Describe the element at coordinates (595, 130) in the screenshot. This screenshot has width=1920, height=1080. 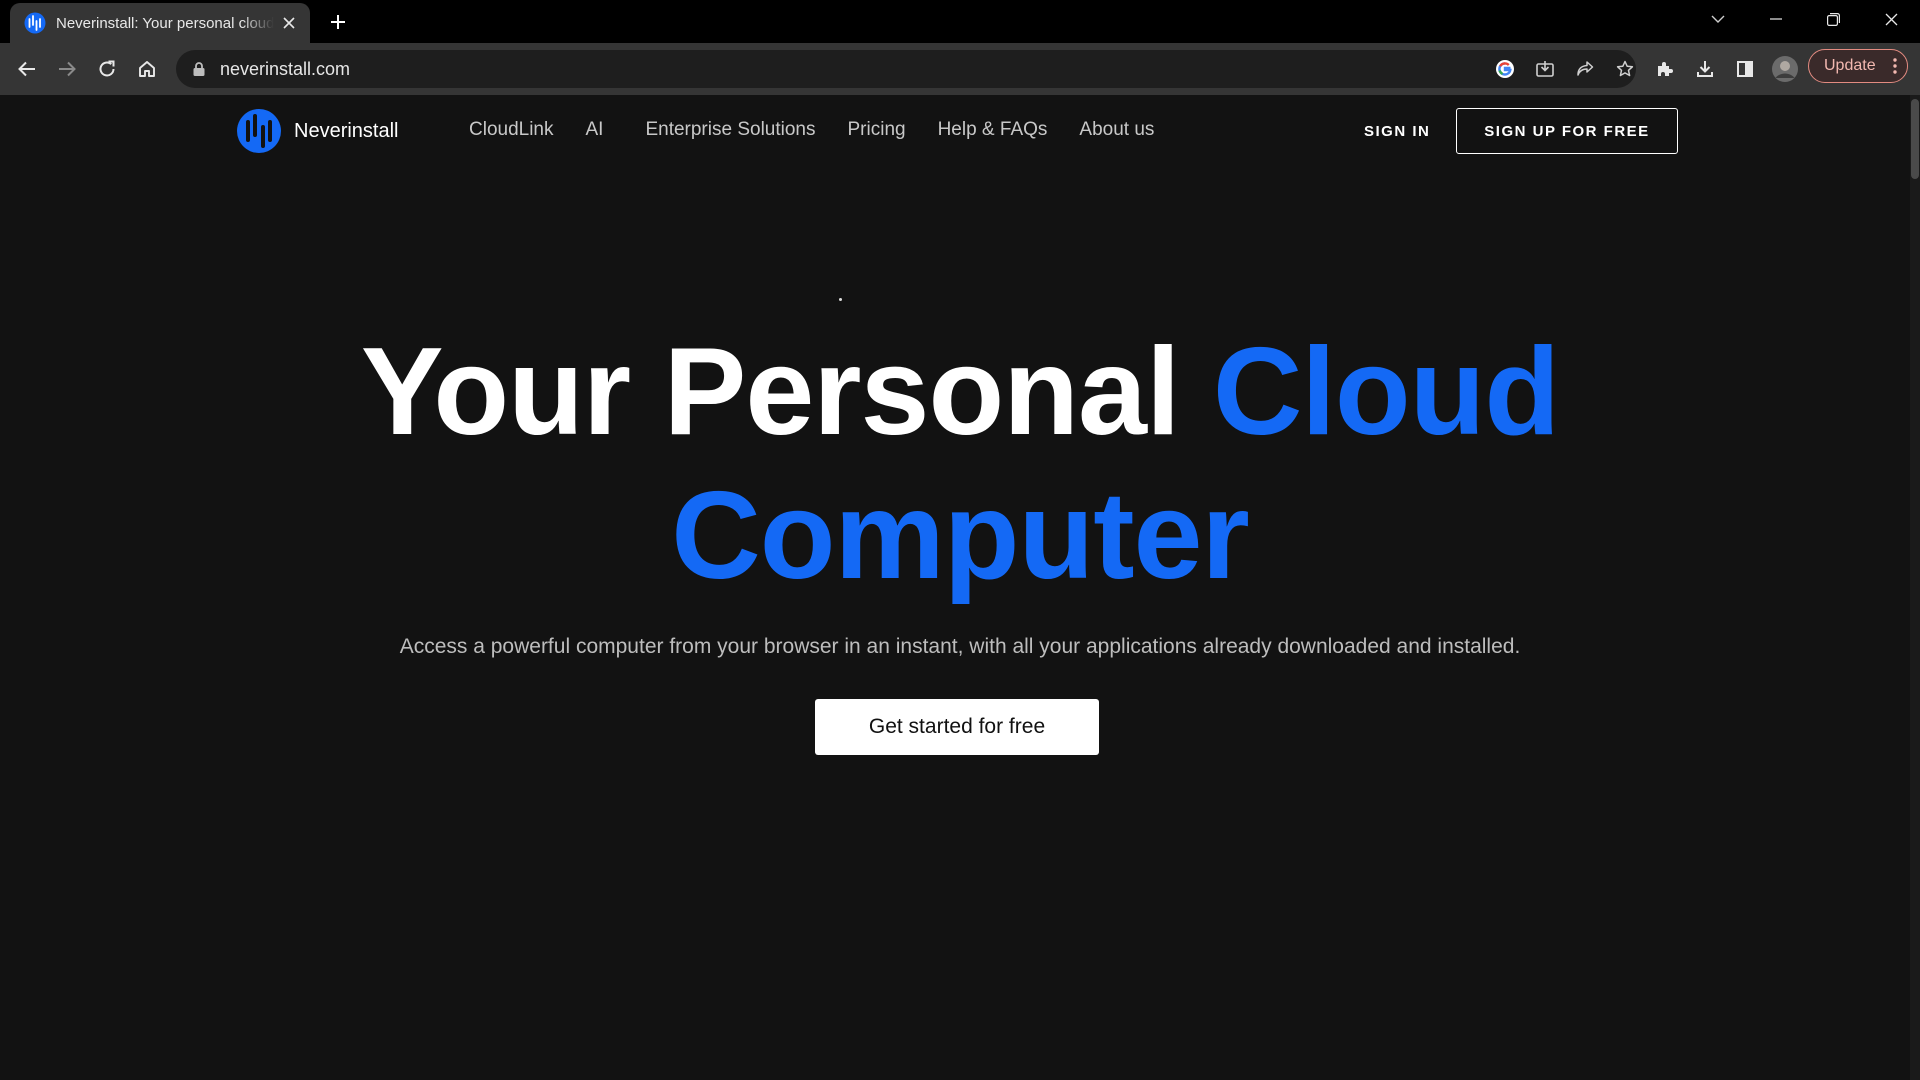
I see `nav-link-ai: AI` at that location.